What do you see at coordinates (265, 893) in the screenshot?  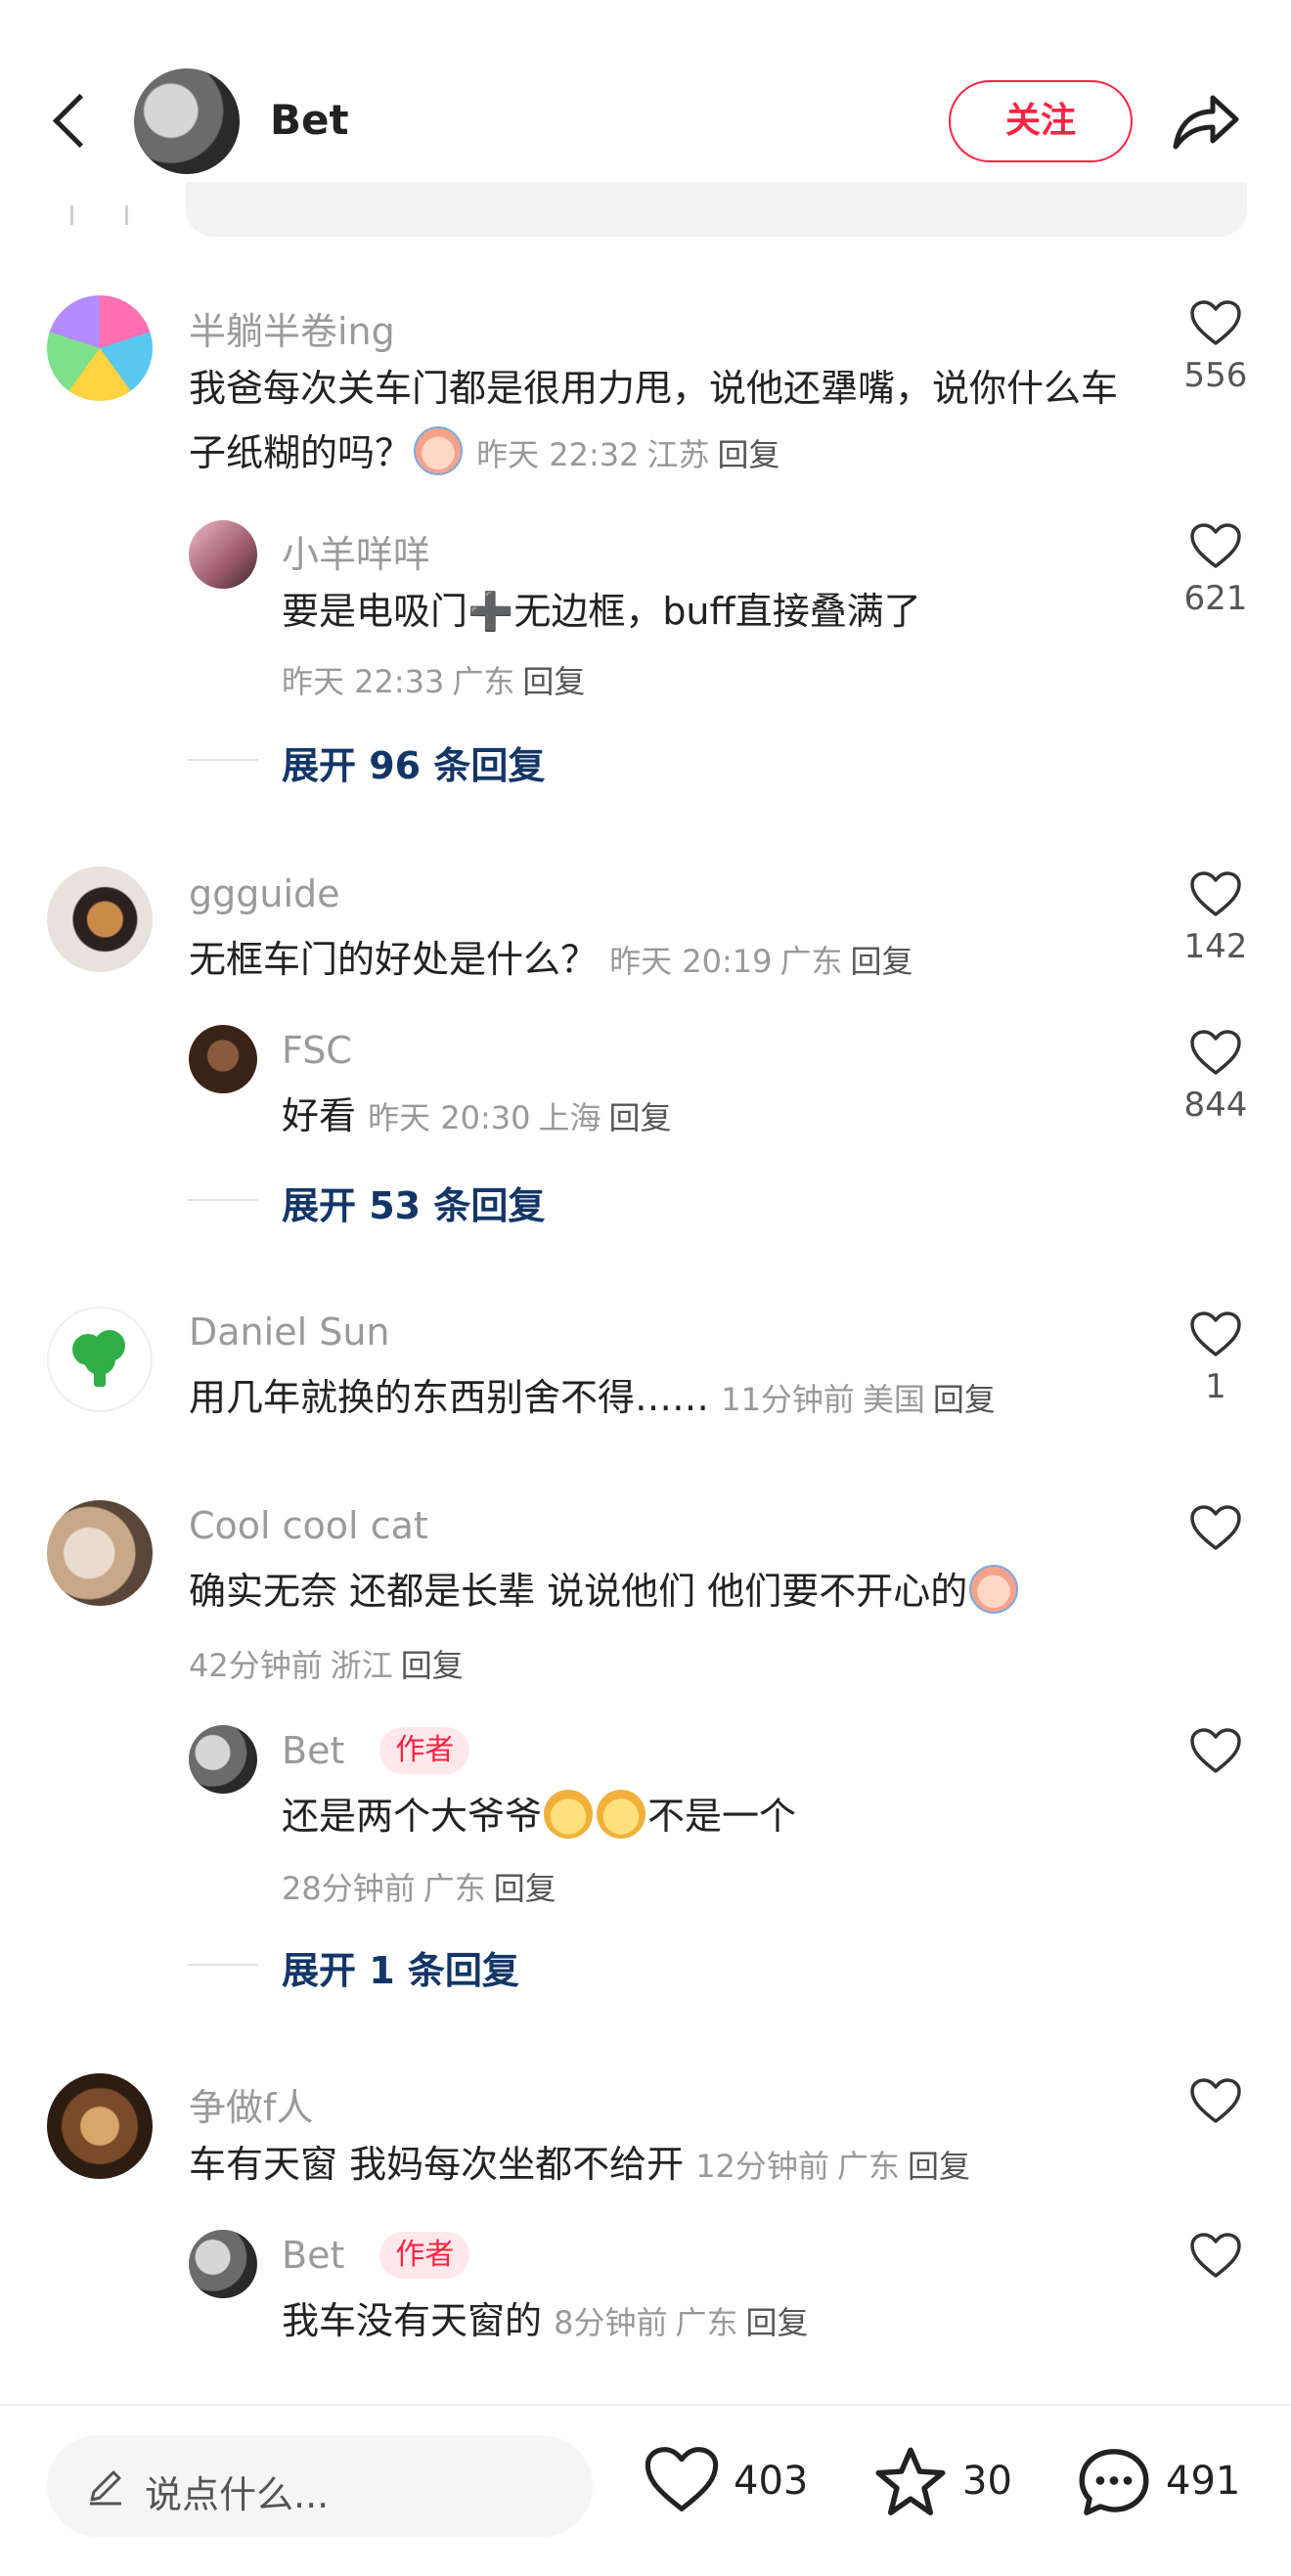 I see `comment-username: ggguide` at bounding box center [265, 893].